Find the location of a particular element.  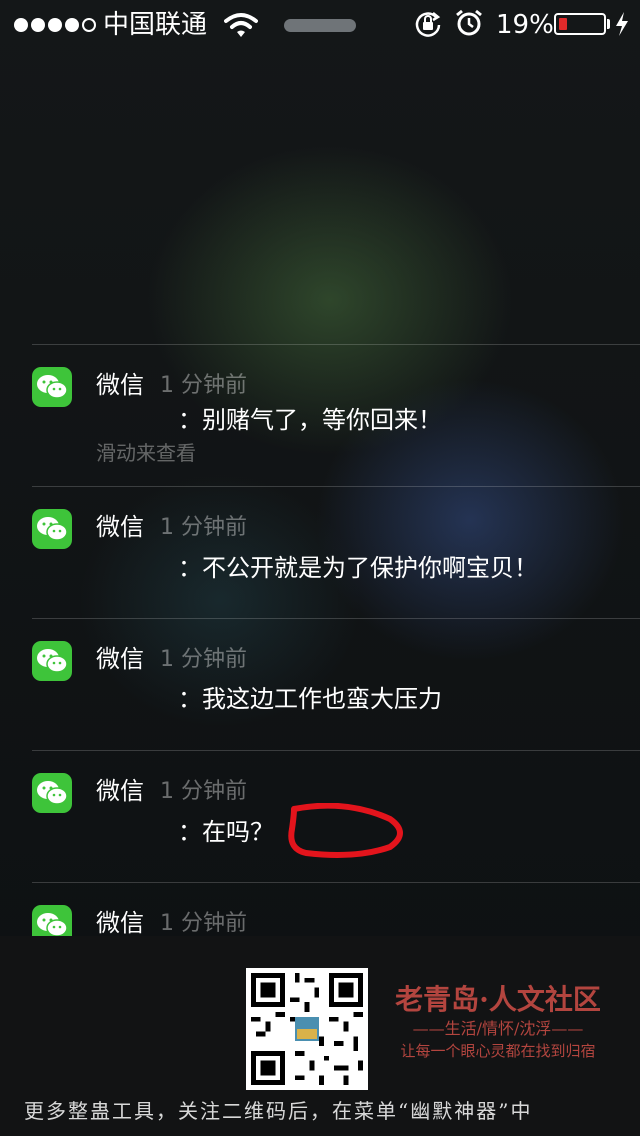

battery-level-fill is located at coordinates (563, 24).